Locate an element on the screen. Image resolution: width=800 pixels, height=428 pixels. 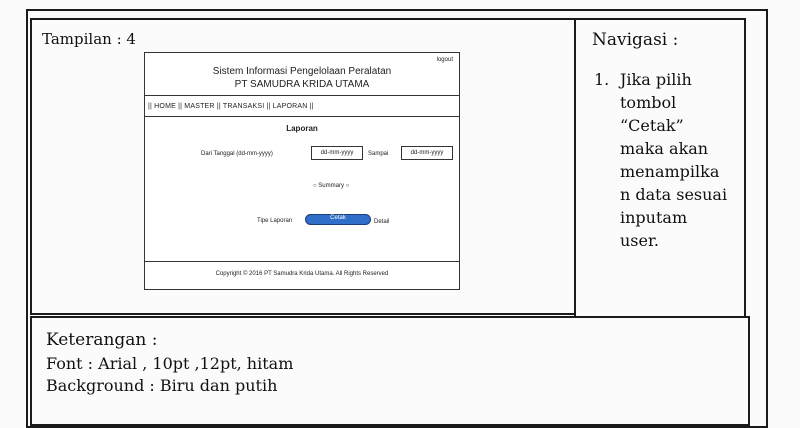
detail-radio: ○ is located at coordinates (348, 186).